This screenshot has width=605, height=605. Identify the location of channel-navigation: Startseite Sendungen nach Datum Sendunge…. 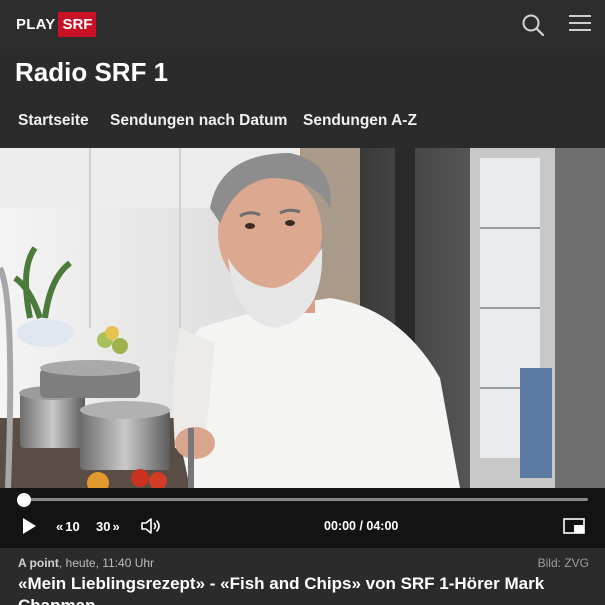
(302, 123).